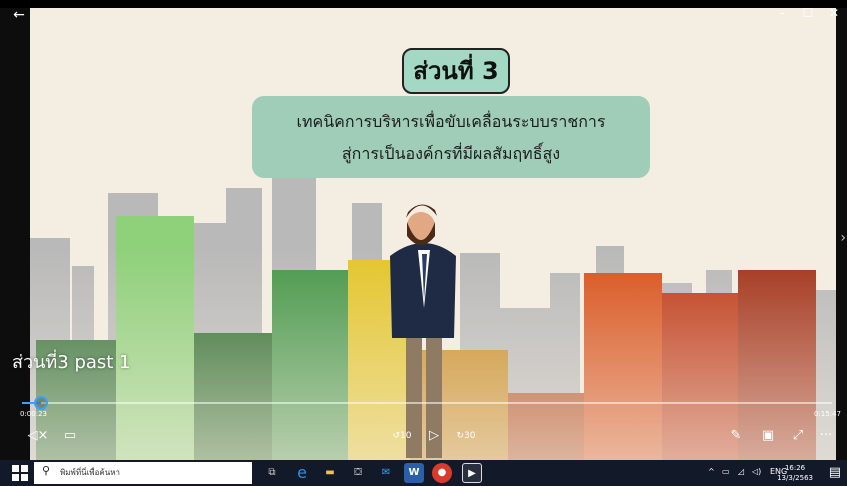 This screenshot has width=847, height=486. Describe the element at coordinates (33, 414) in the screenshot. I see `elapsed-time: 0:00:23` at that location.